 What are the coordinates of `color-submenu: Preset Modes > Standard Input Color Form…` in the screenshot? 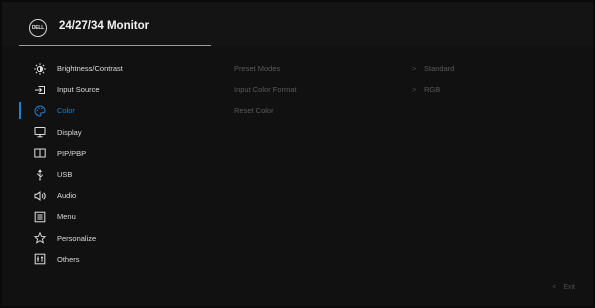 It's located at (394, 90).